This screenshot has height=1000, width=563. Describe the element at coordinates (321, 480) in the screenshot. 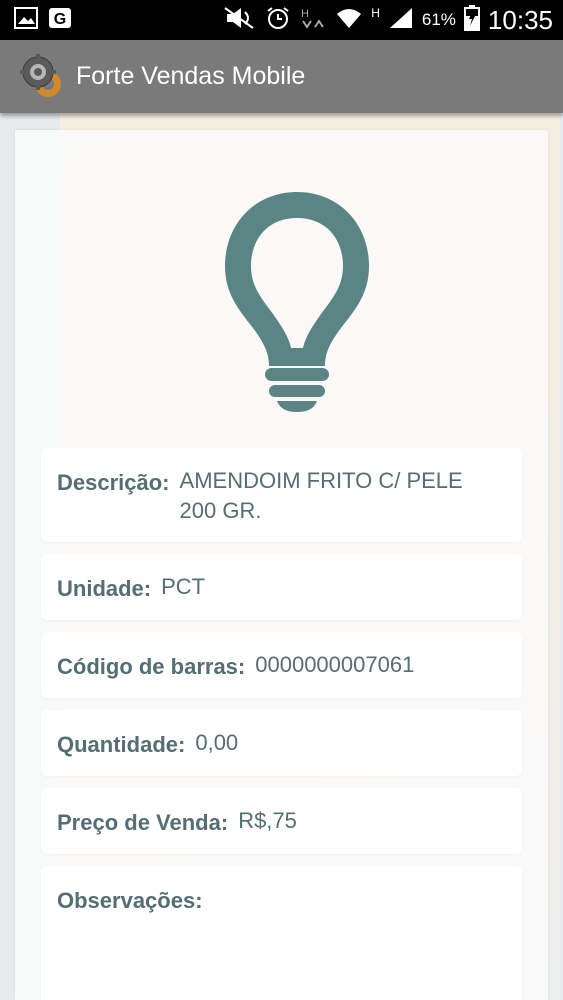

I see `descricao-value-line1: AMENDOIM FRITO C/ PELE` at that location.